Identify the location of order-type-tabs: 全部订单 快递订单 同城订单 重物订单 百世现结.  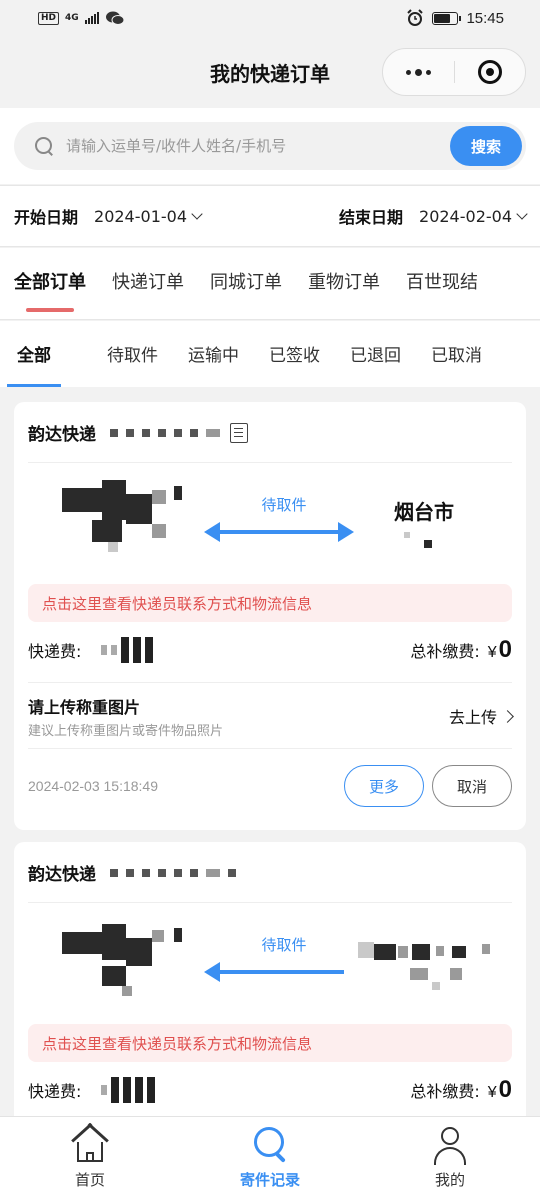
(270, 284).